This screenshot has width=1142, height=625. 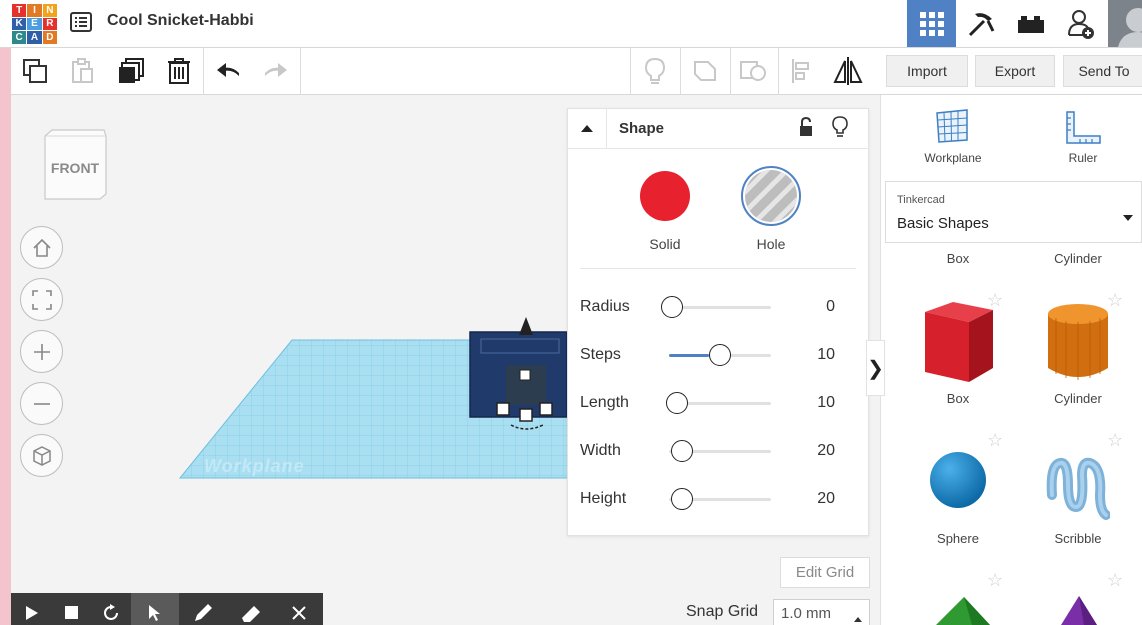 What do you see at coordinates (19, 10) in the screenshot?
I see `logo-letter: T` at bounding box center [19, 10].